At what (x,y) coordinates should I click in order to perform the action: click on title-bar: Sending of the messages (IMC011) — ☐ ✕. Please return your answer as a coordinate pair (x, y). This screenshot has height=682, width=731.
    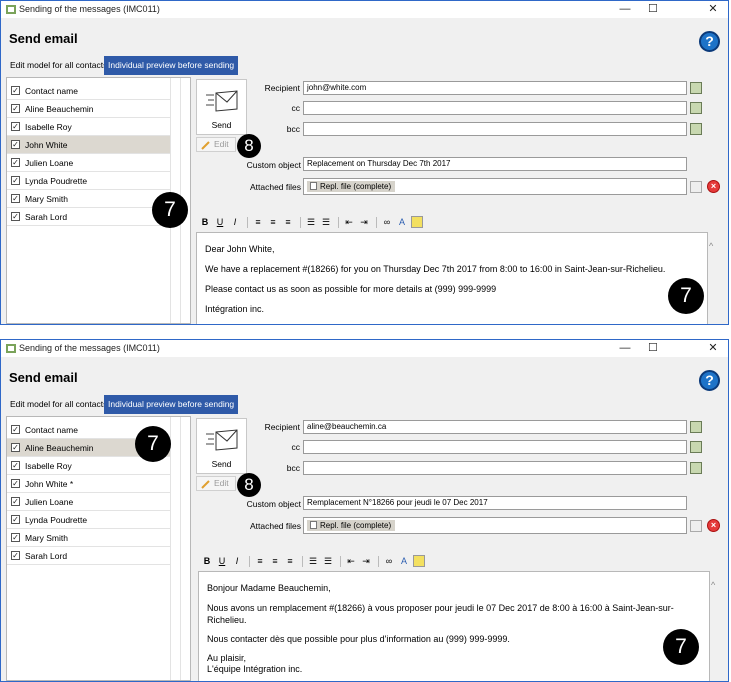
    Looking at the image, I should click on (364, 348).